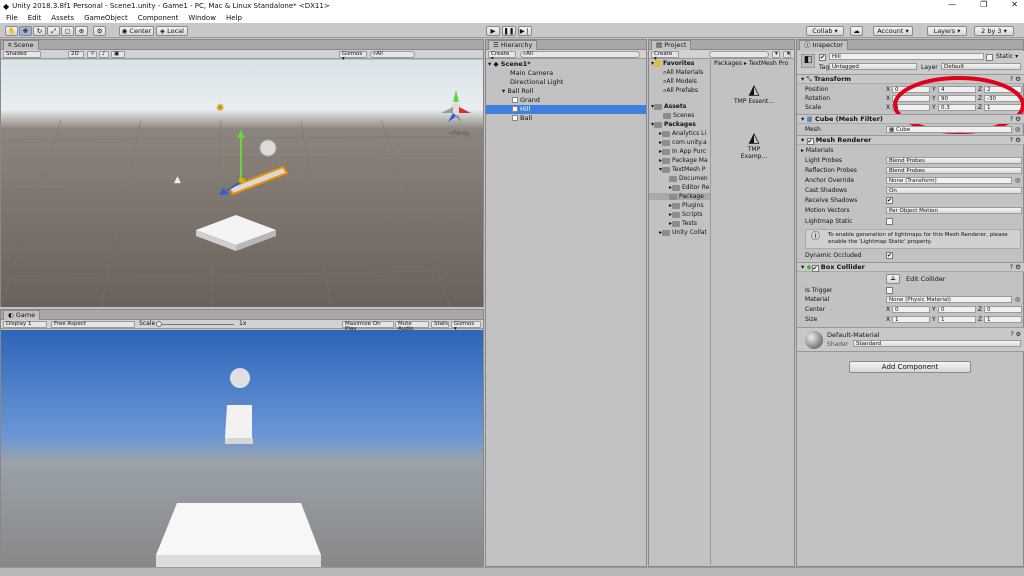 The height and width of the screenshot is (576, 1024). Describe the element at coordinates (22, 315) in the screenshot. I see `tab-game: ◐ Game` at that location.